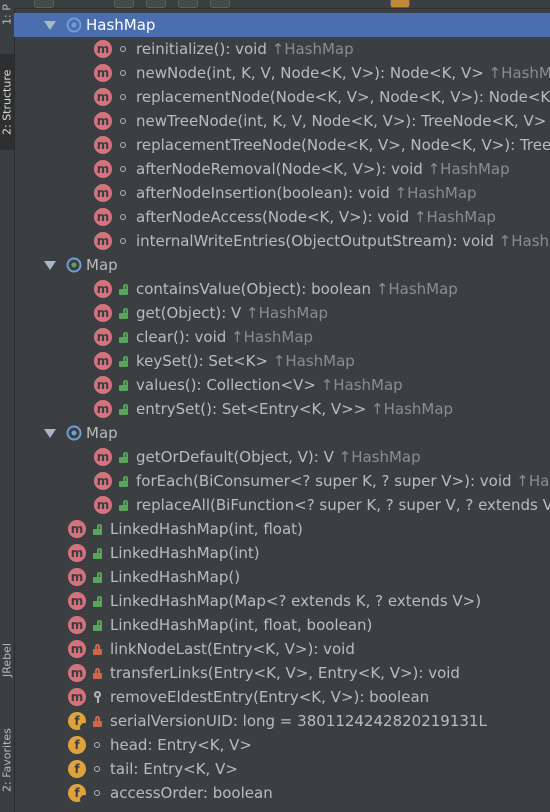  Describe the element at coordinates (102, 433) in the screenshot. I see `group-label: Map` at that location.